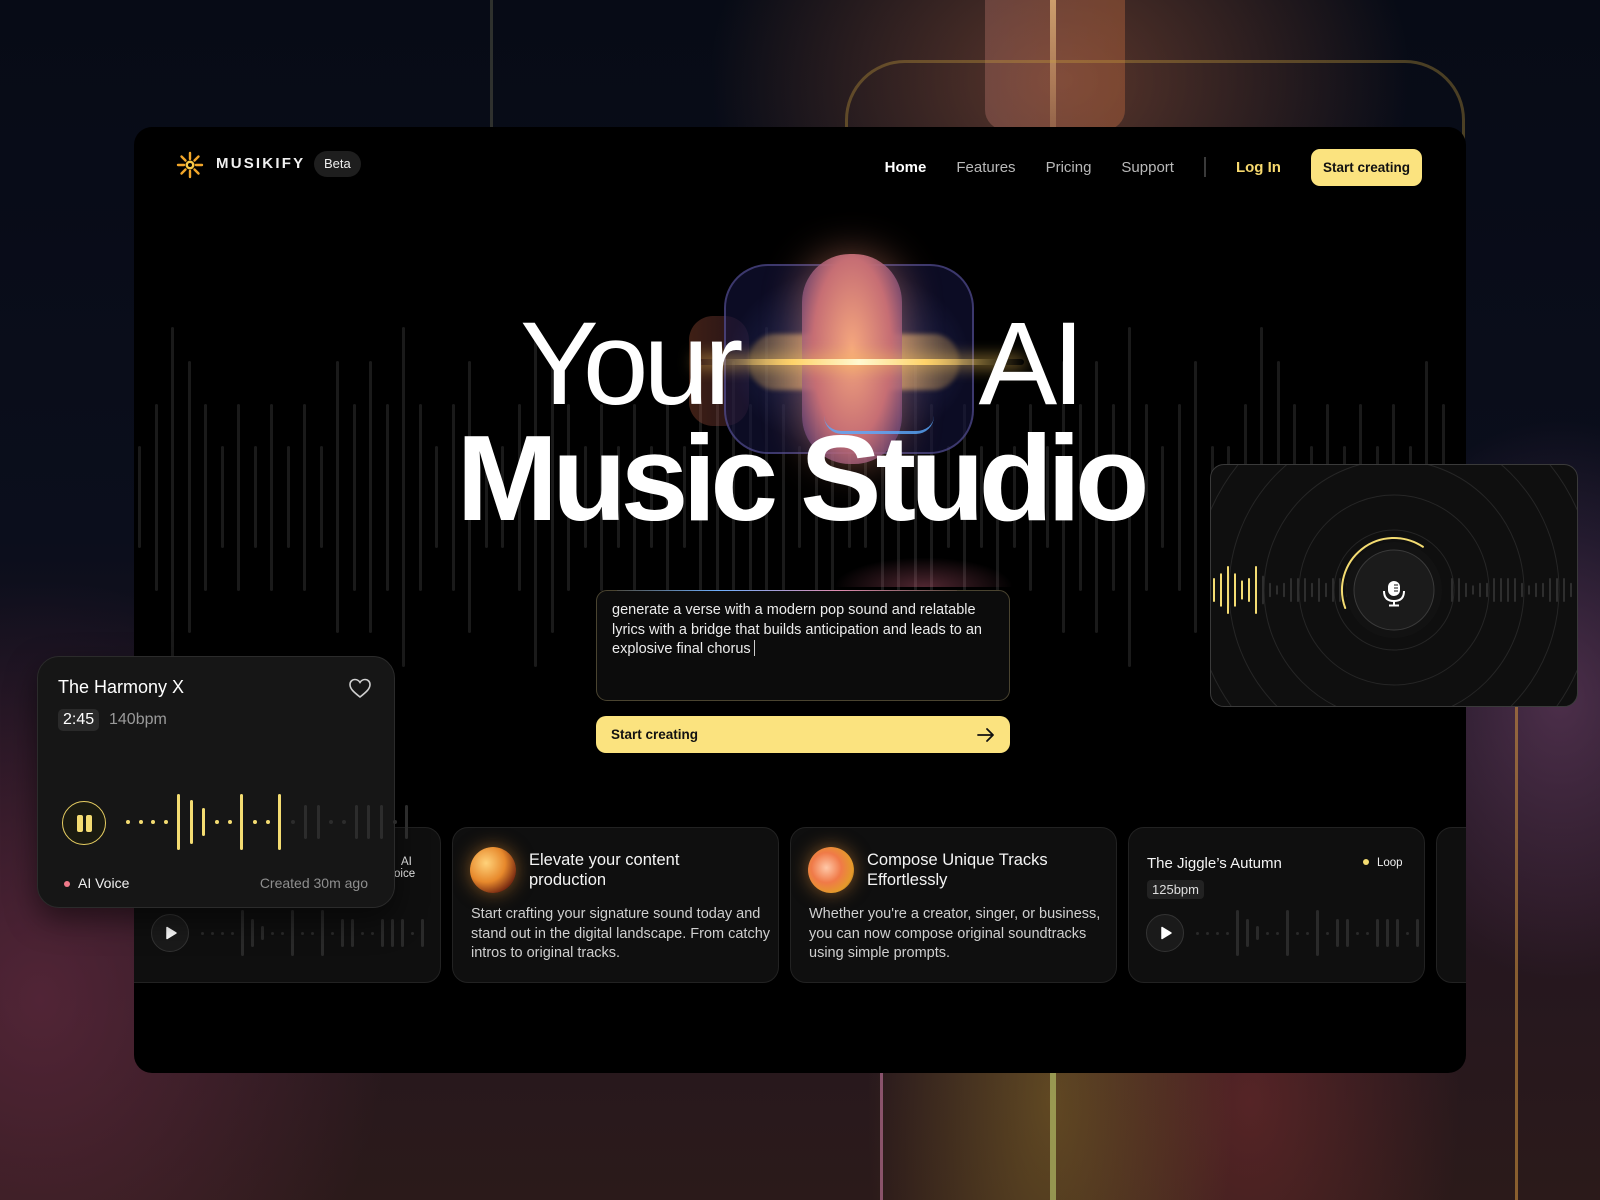 The height and width of the screenshot is (1200, 1600). I want to click on feature-title: Compose Unique Tracks Effortlessly, so click(957, 870).